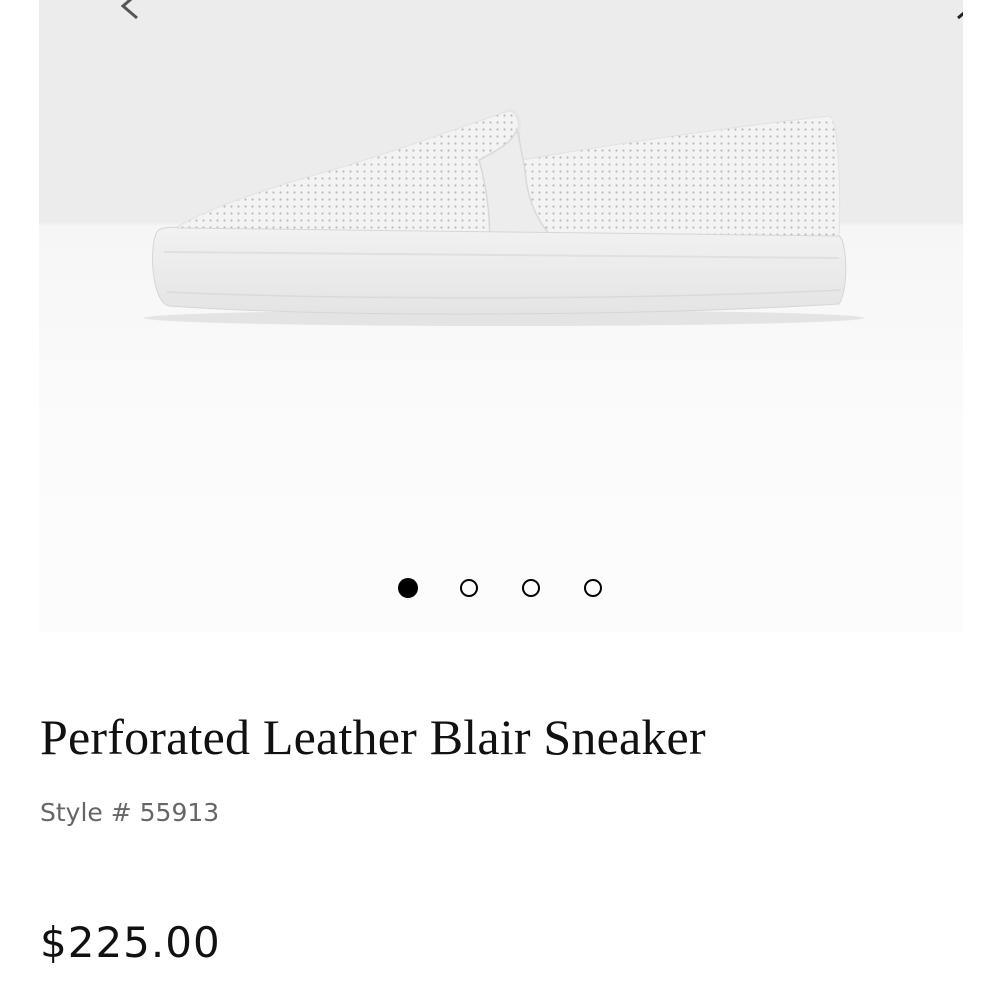 This screenshot has width=1000, height=1000. Describe the element at coordinates (500, 589) in the screenshot. I see `gallery-pagination` at that location.